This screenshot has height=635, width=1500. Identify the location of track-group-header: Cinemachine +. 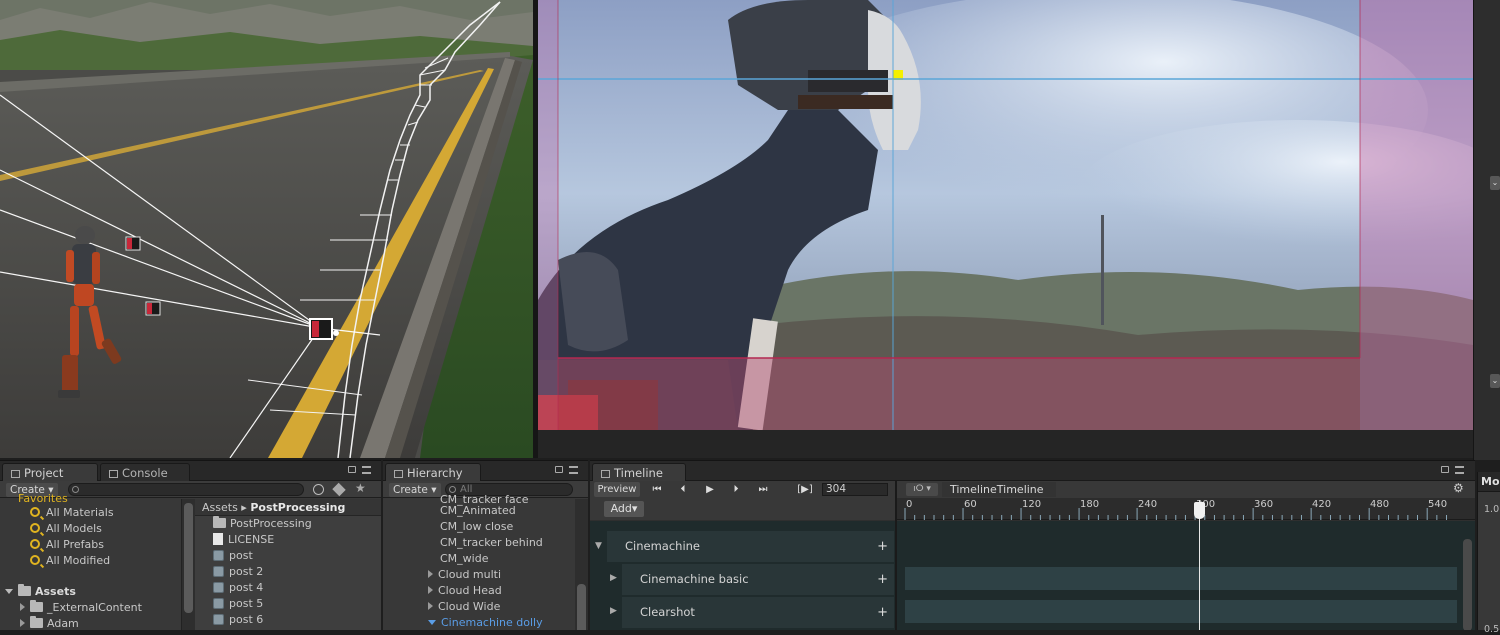
(750, 546).